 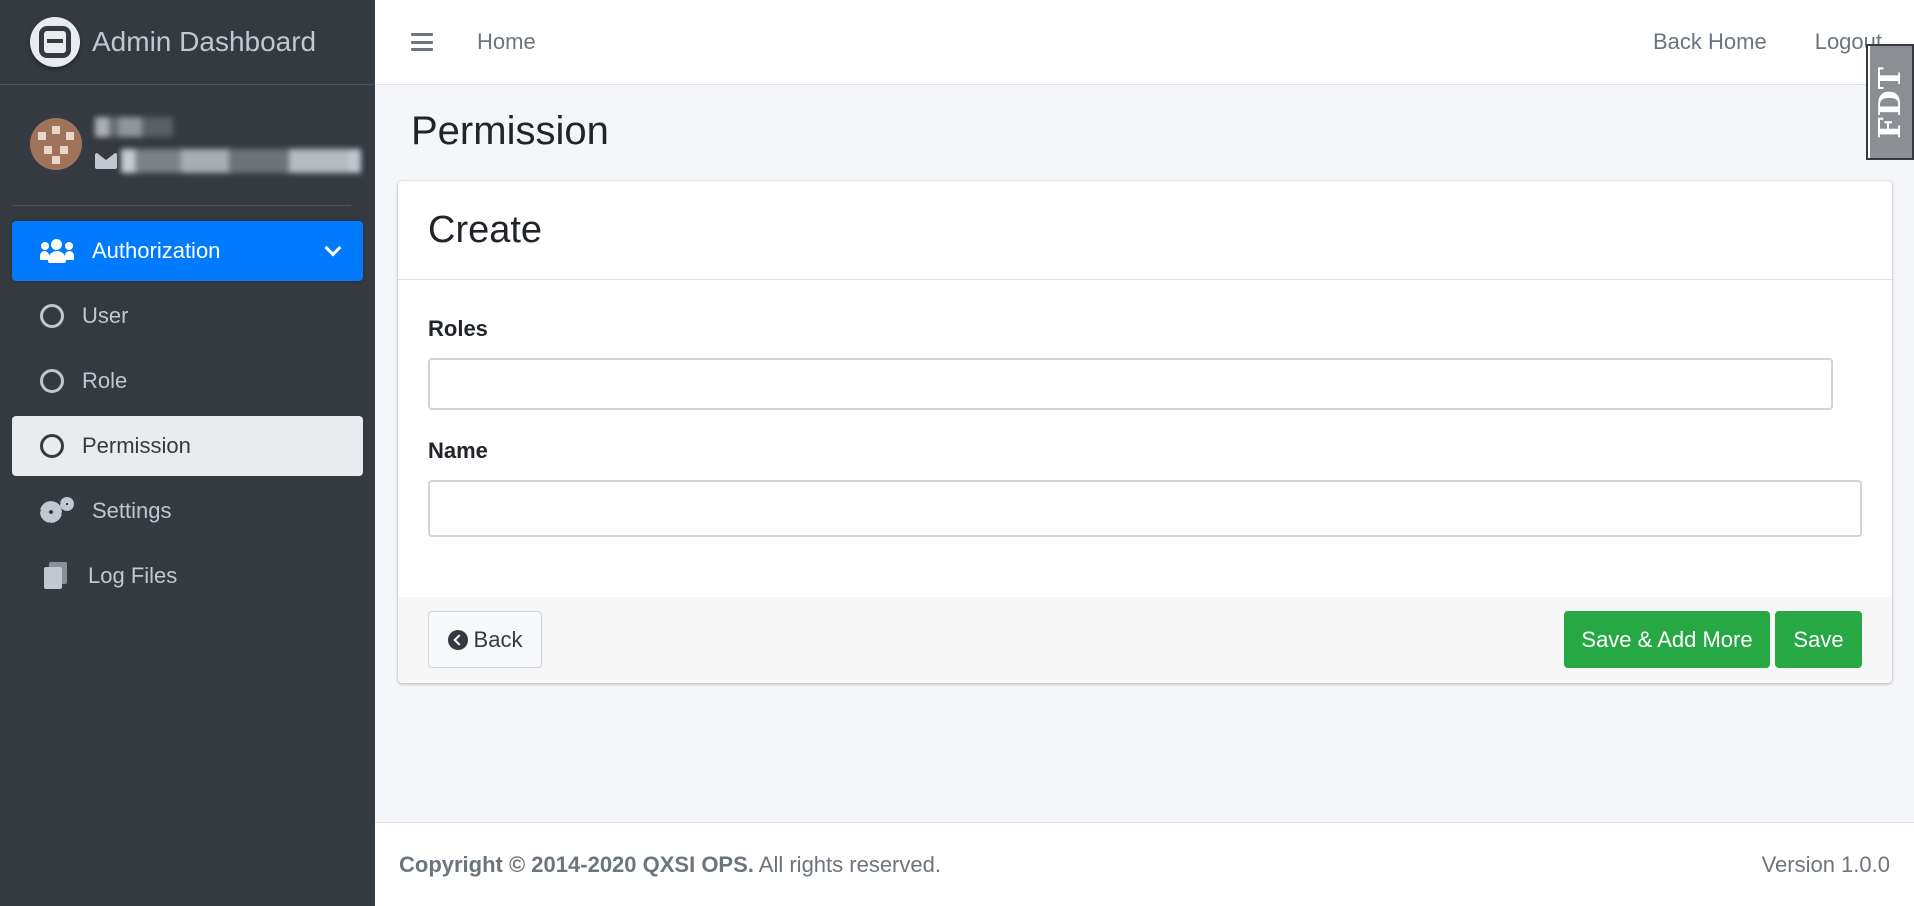 I want to click on sidebar-item-permission: Permission, so click(x=187, y=446).